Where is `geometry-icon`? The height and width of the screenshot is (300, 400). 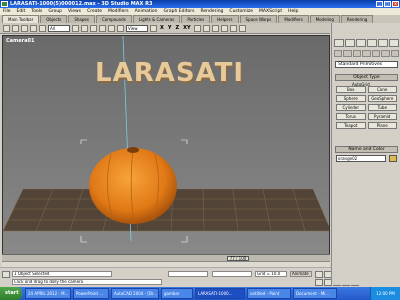
geometry-icon is located at coordinates (338, 53).